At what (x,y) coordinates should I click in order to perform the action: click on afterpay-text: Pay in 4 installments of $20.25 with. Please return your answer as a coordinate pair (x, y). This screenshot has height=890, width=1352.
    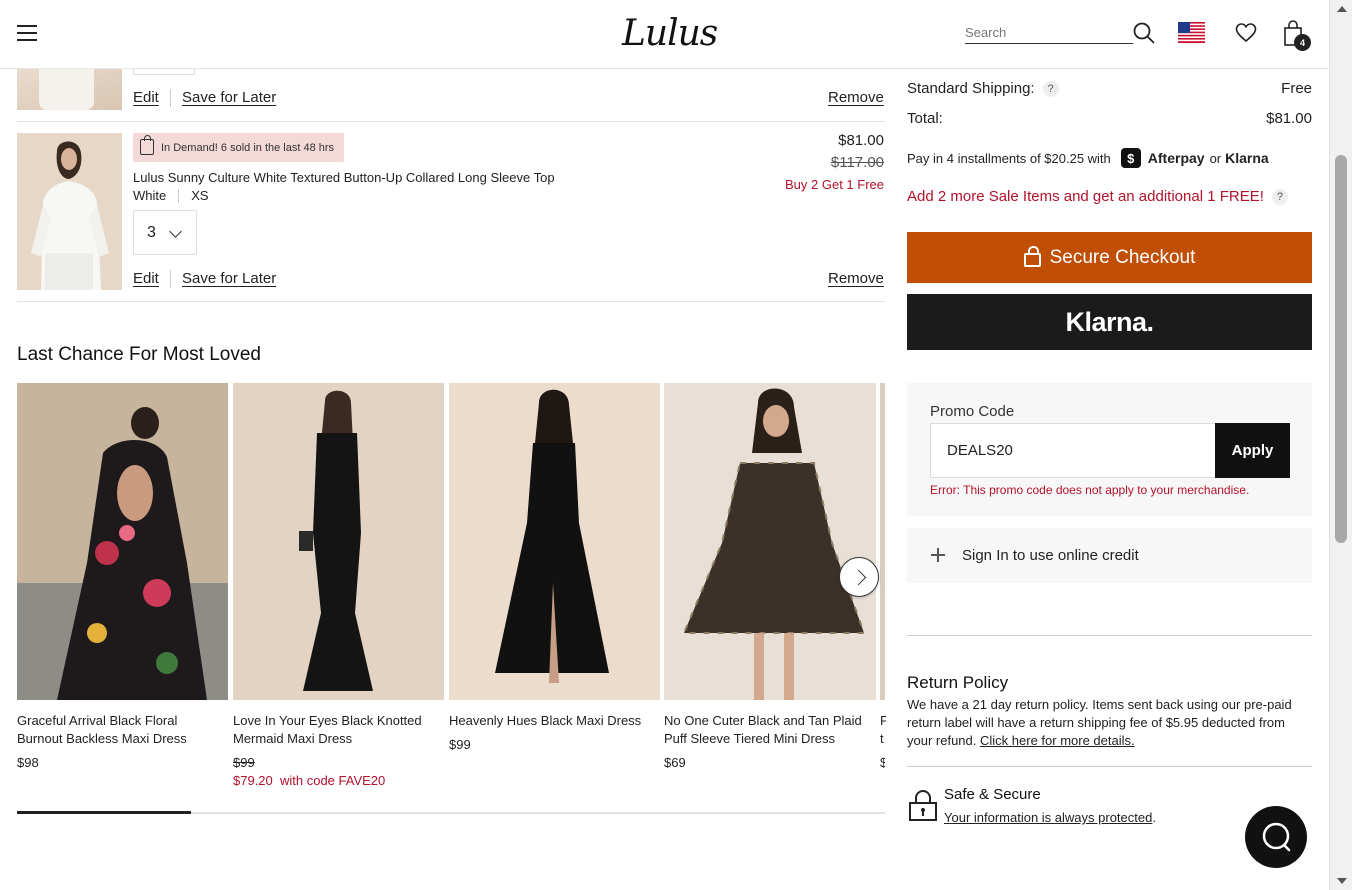
    Looking at the image, I should click on (1009, 158).